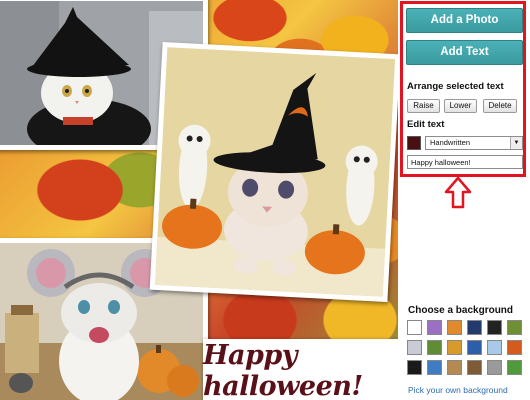  Describe the element at coordinates (414, 367) in the screenshot. I see `background-swatch-black` at that location.